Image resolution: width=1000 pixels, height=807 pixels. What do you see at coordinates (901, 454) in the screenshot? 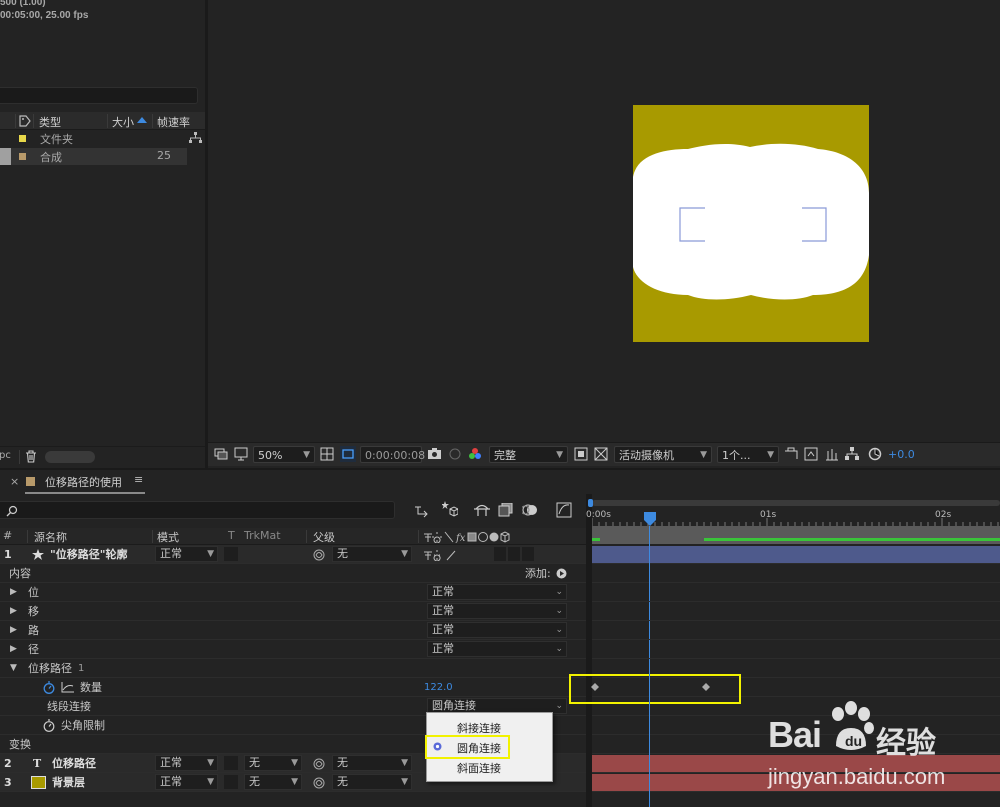
I see `exposure-value: +0.0` at bounding box center [901, 454].